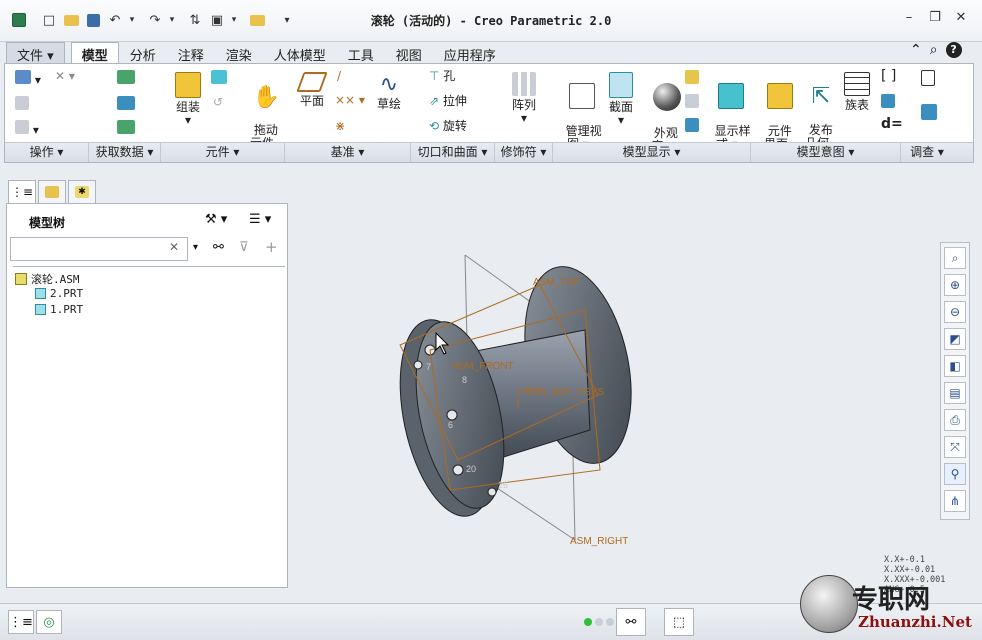  I want to click on group-cut-surface: 切口和曲面 ▾, so click(453, 152).